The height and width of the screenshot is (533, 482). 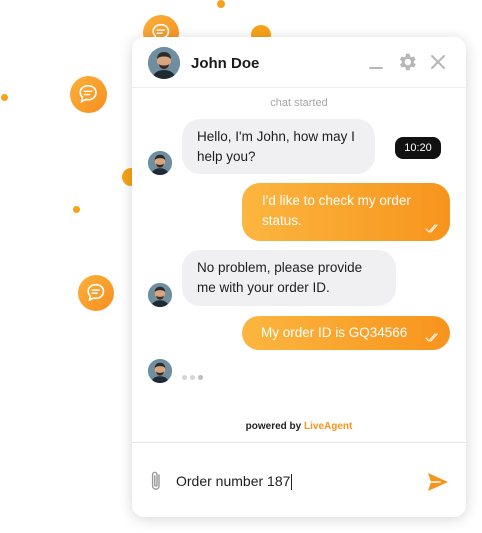 I want to click on message-composer, so click(x=299, y=479).